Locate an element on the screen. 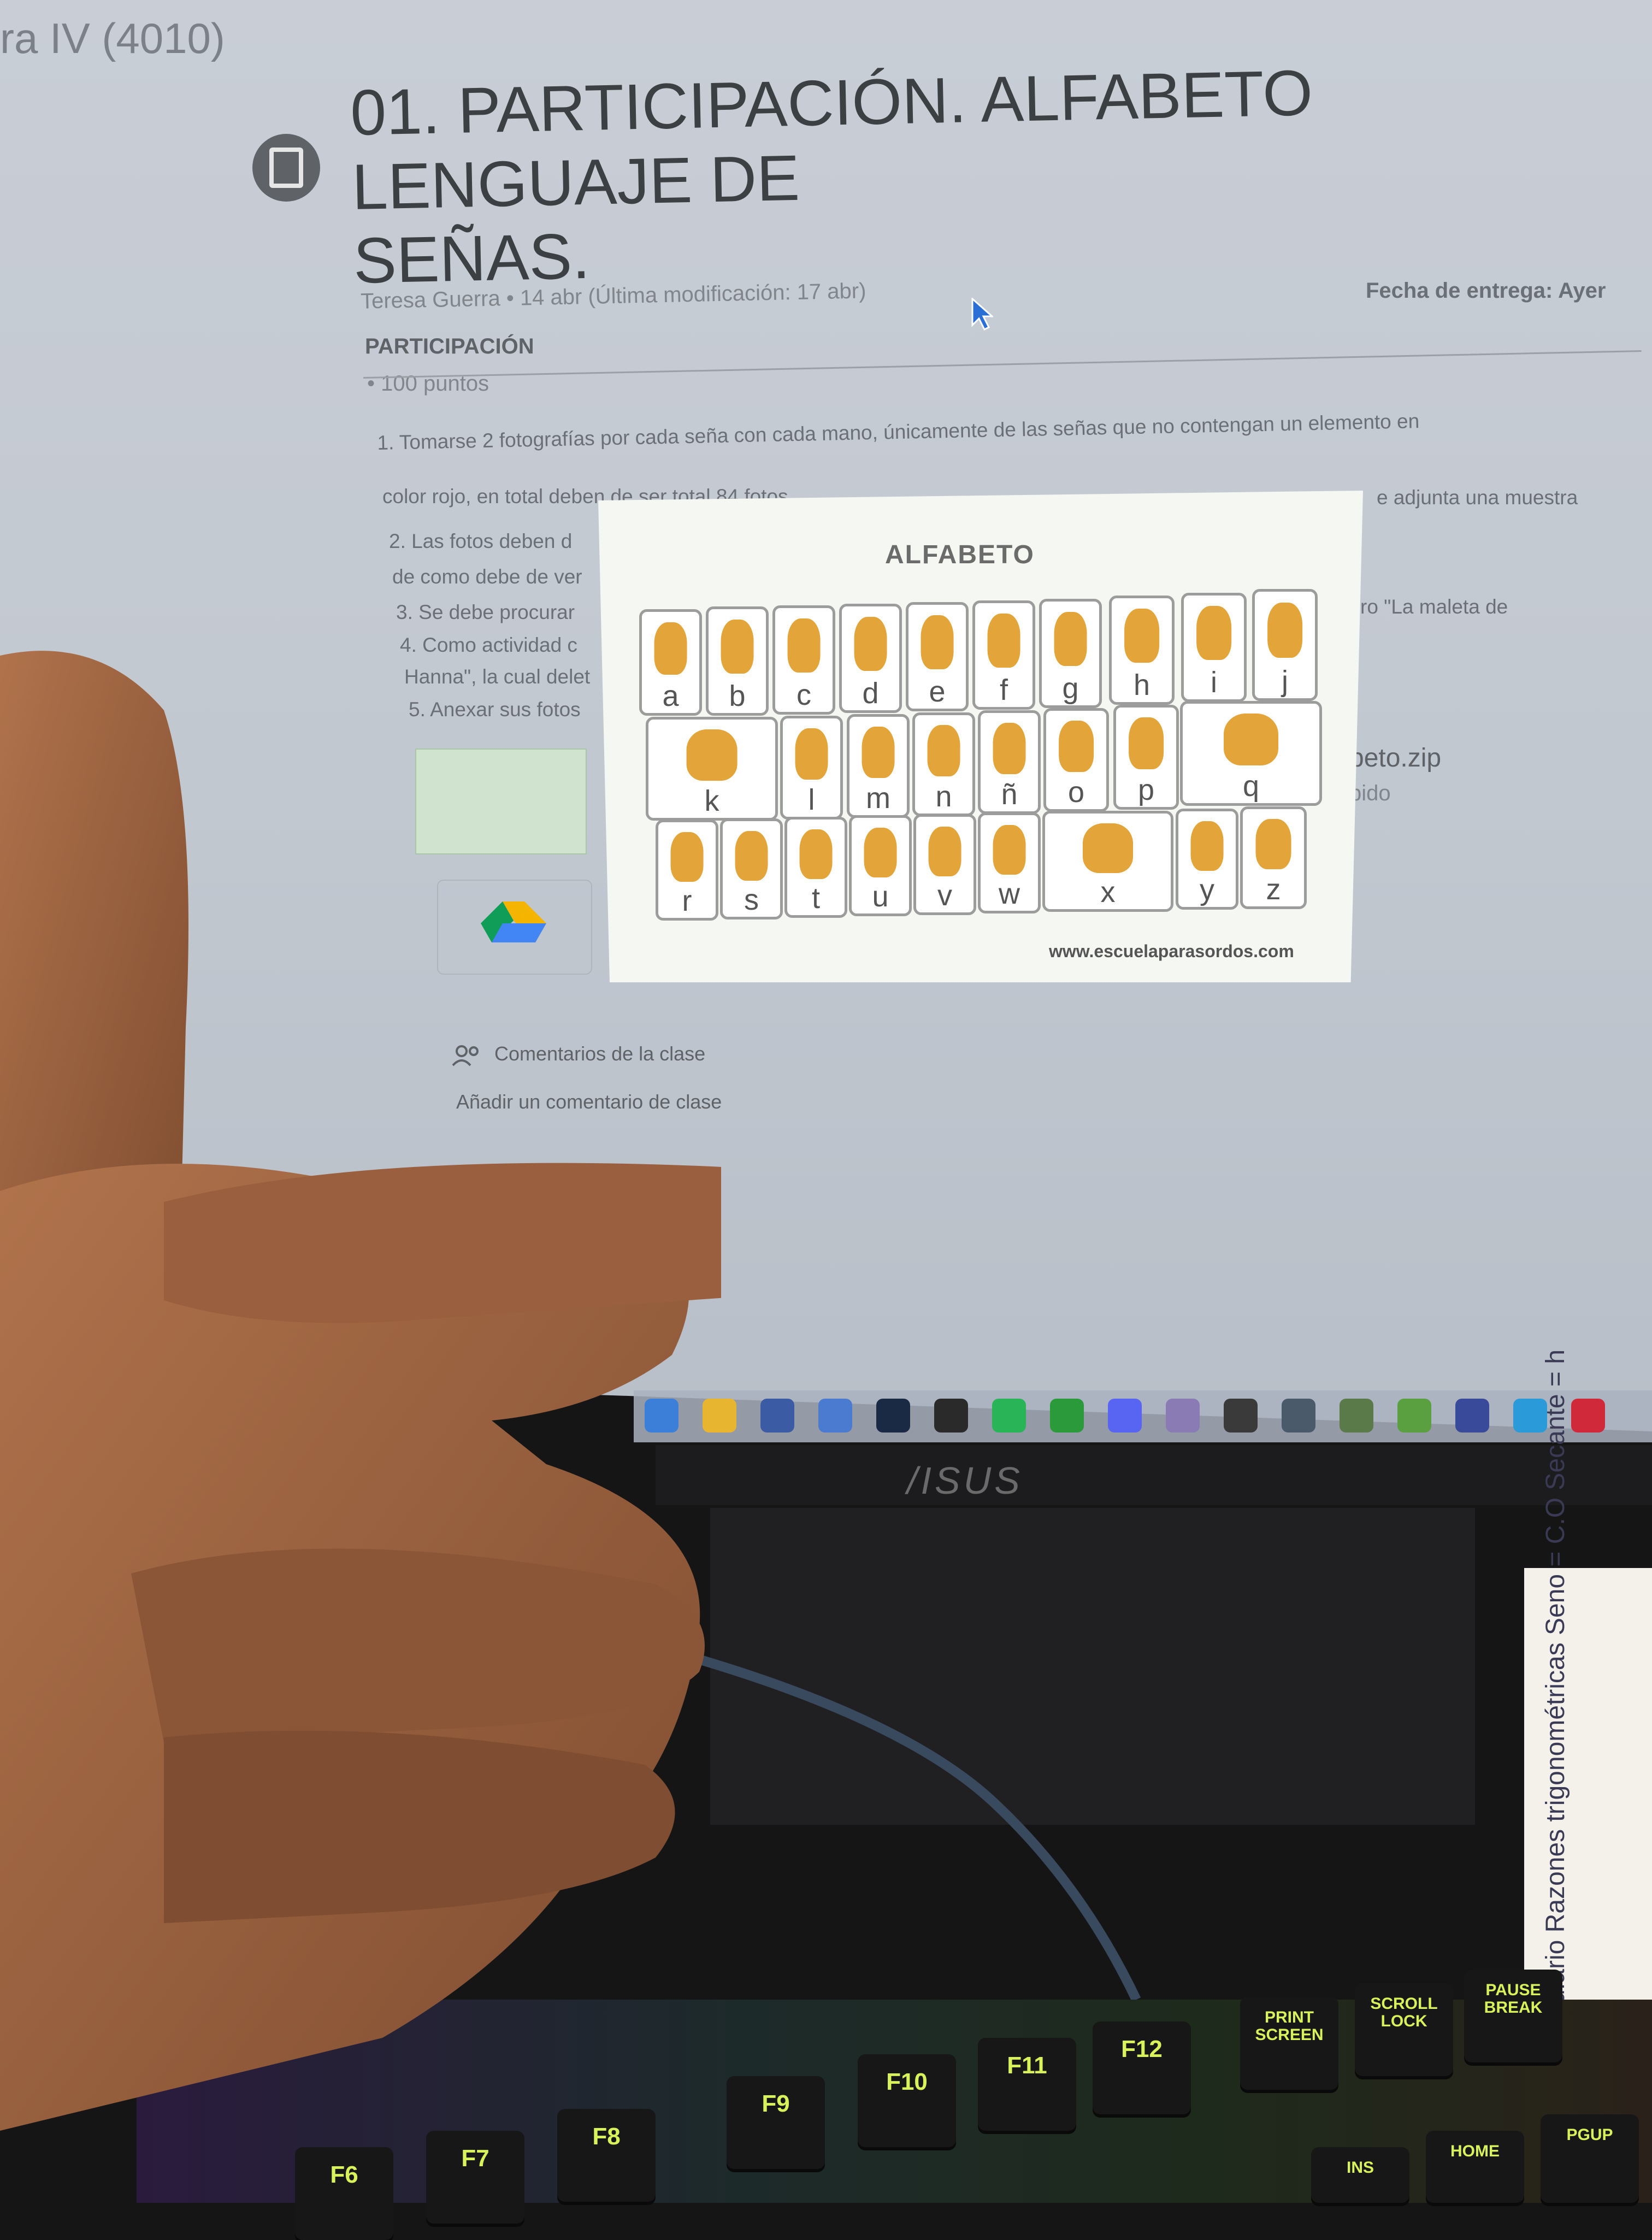 This screenshot has width=1652, height=2240. sign-card-u: u is located at coordinates (880, 865).